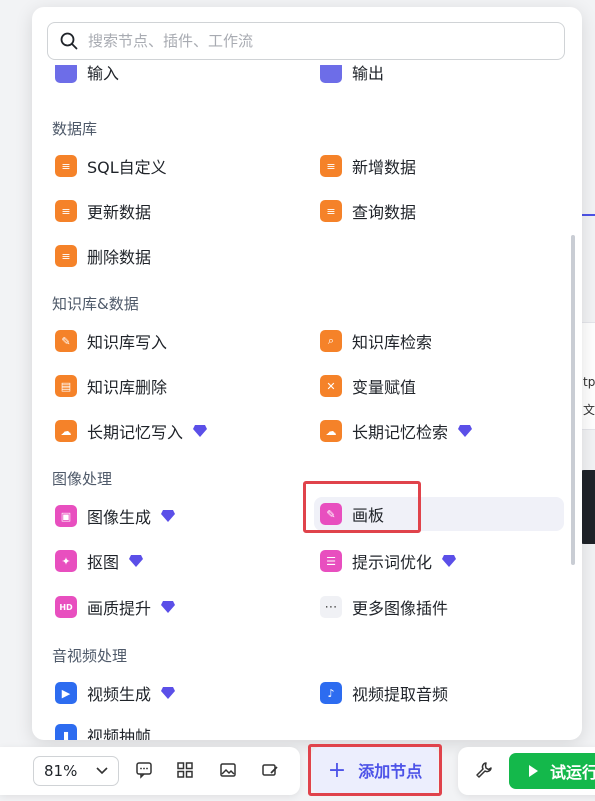 The image size is (595, 801). What do you see at coordinates (66, 256) in the screenshot?
I see `database-delete-icon: ≡` at bounding box center [66, 256].